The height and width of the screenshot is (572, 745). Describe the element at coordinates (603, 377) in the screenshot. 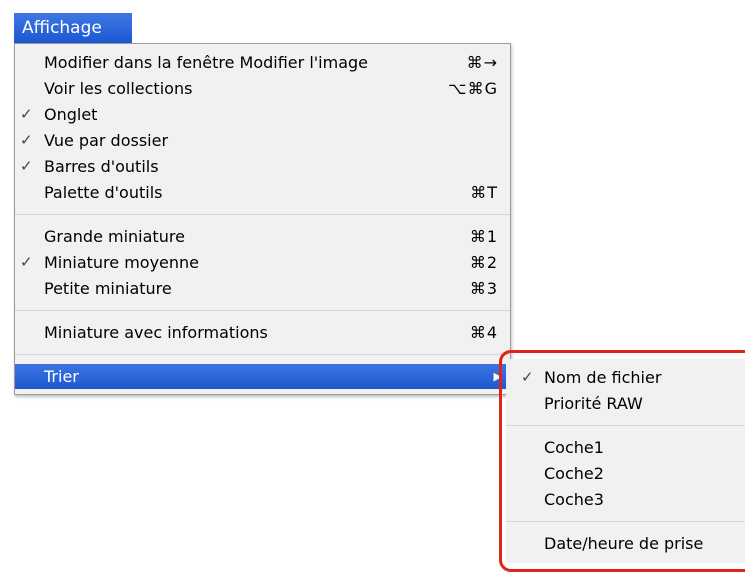

I see `submenu-item-label: Nom de fichier` at that location.